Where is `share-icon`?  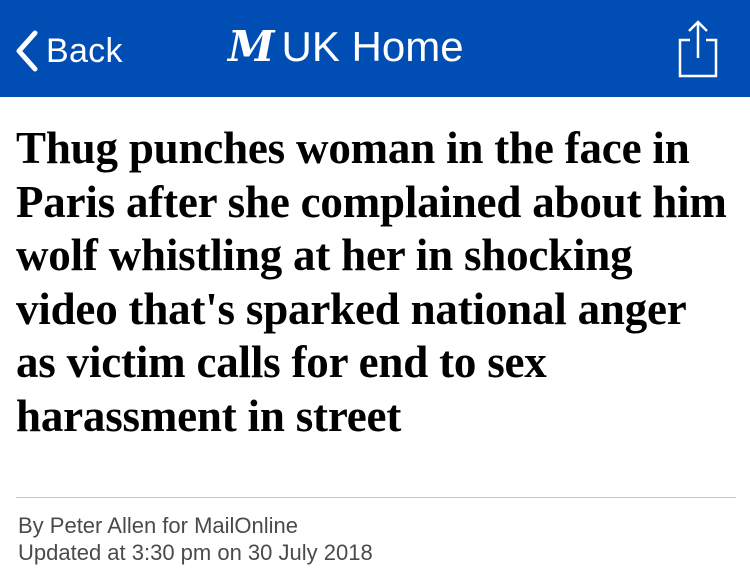
share-icon is located at coordinates (698, 49).